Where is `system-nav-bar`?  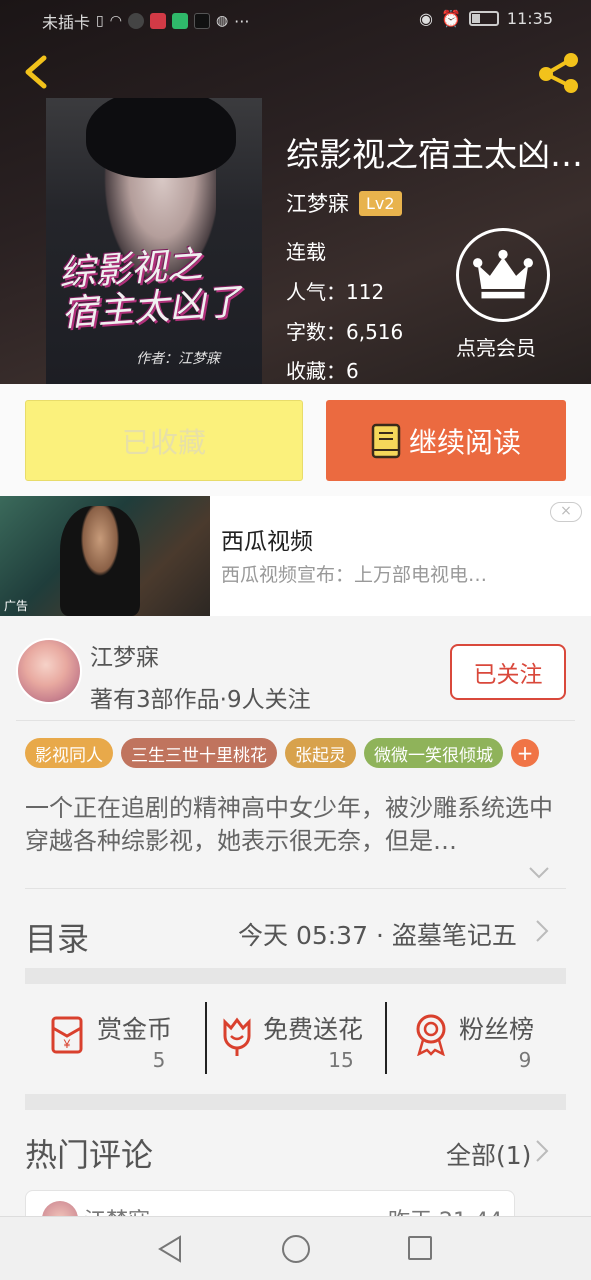
system-nav-bar is located at coordinates (295, 1248).